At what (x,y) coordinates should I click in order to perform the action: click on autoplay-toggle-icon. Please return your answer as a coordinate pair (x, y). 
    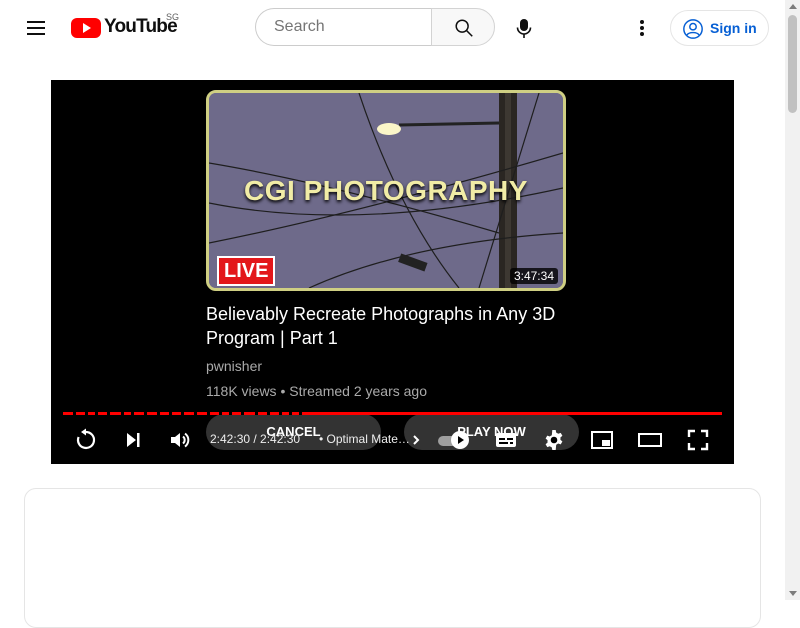
    Looking at the image, I should click on (460, 440).